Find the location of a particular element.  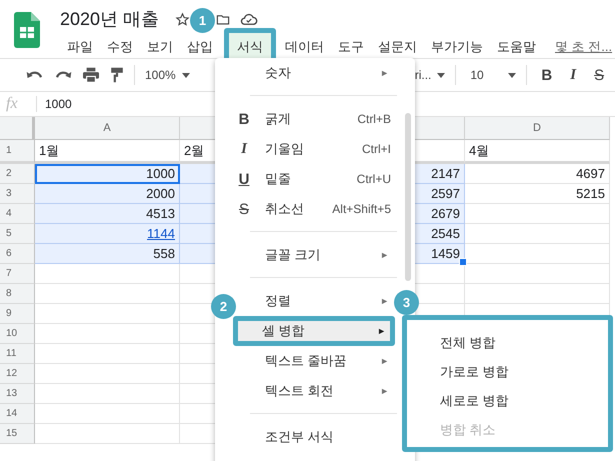

menu-item: 수정 is located at coordinates (120, 47).